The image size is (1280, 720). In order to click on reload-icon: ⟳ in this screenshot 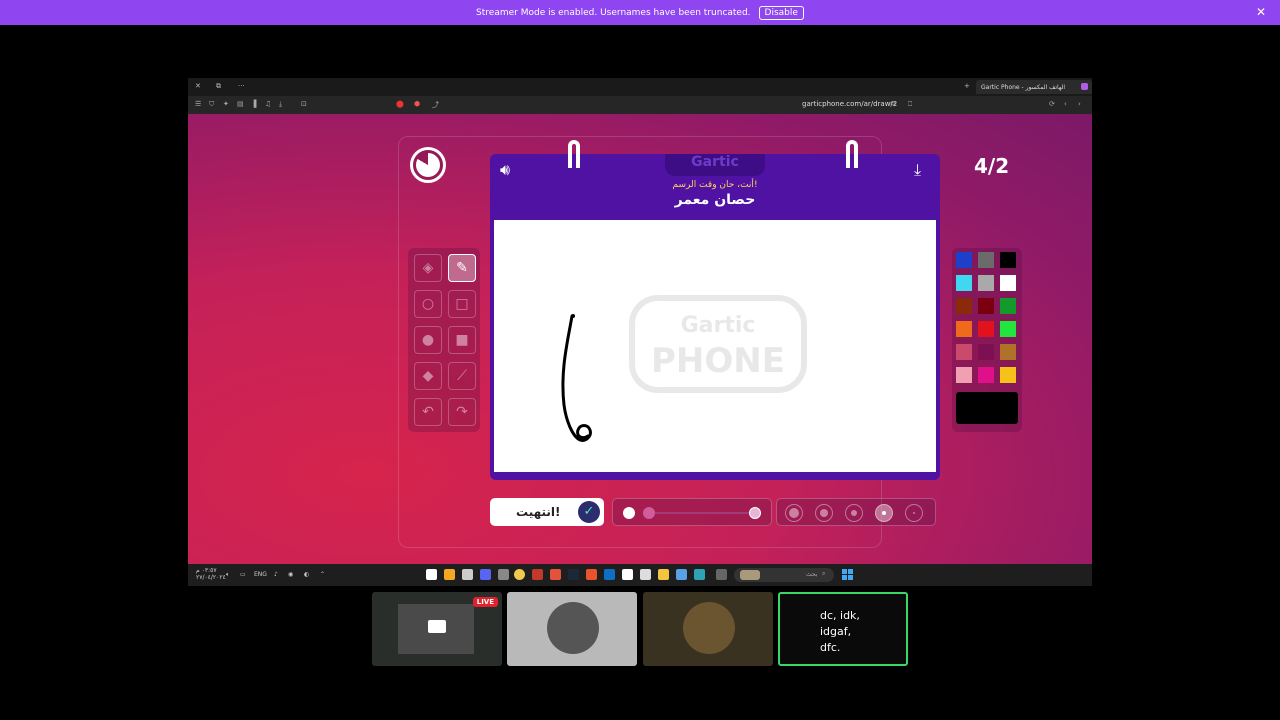, I will do `click(1052, 104)`.